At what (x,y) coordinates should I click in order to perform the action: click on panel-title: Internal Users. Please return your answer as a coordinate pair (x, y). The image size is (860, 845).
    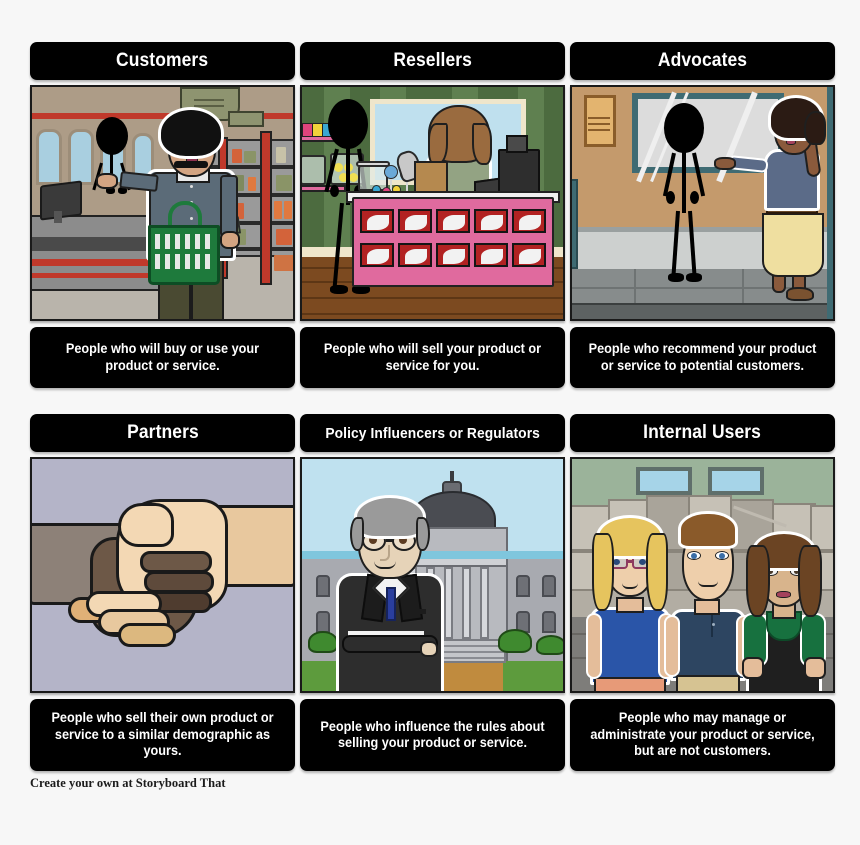
    Looking at the image, I should click on (702, 432).